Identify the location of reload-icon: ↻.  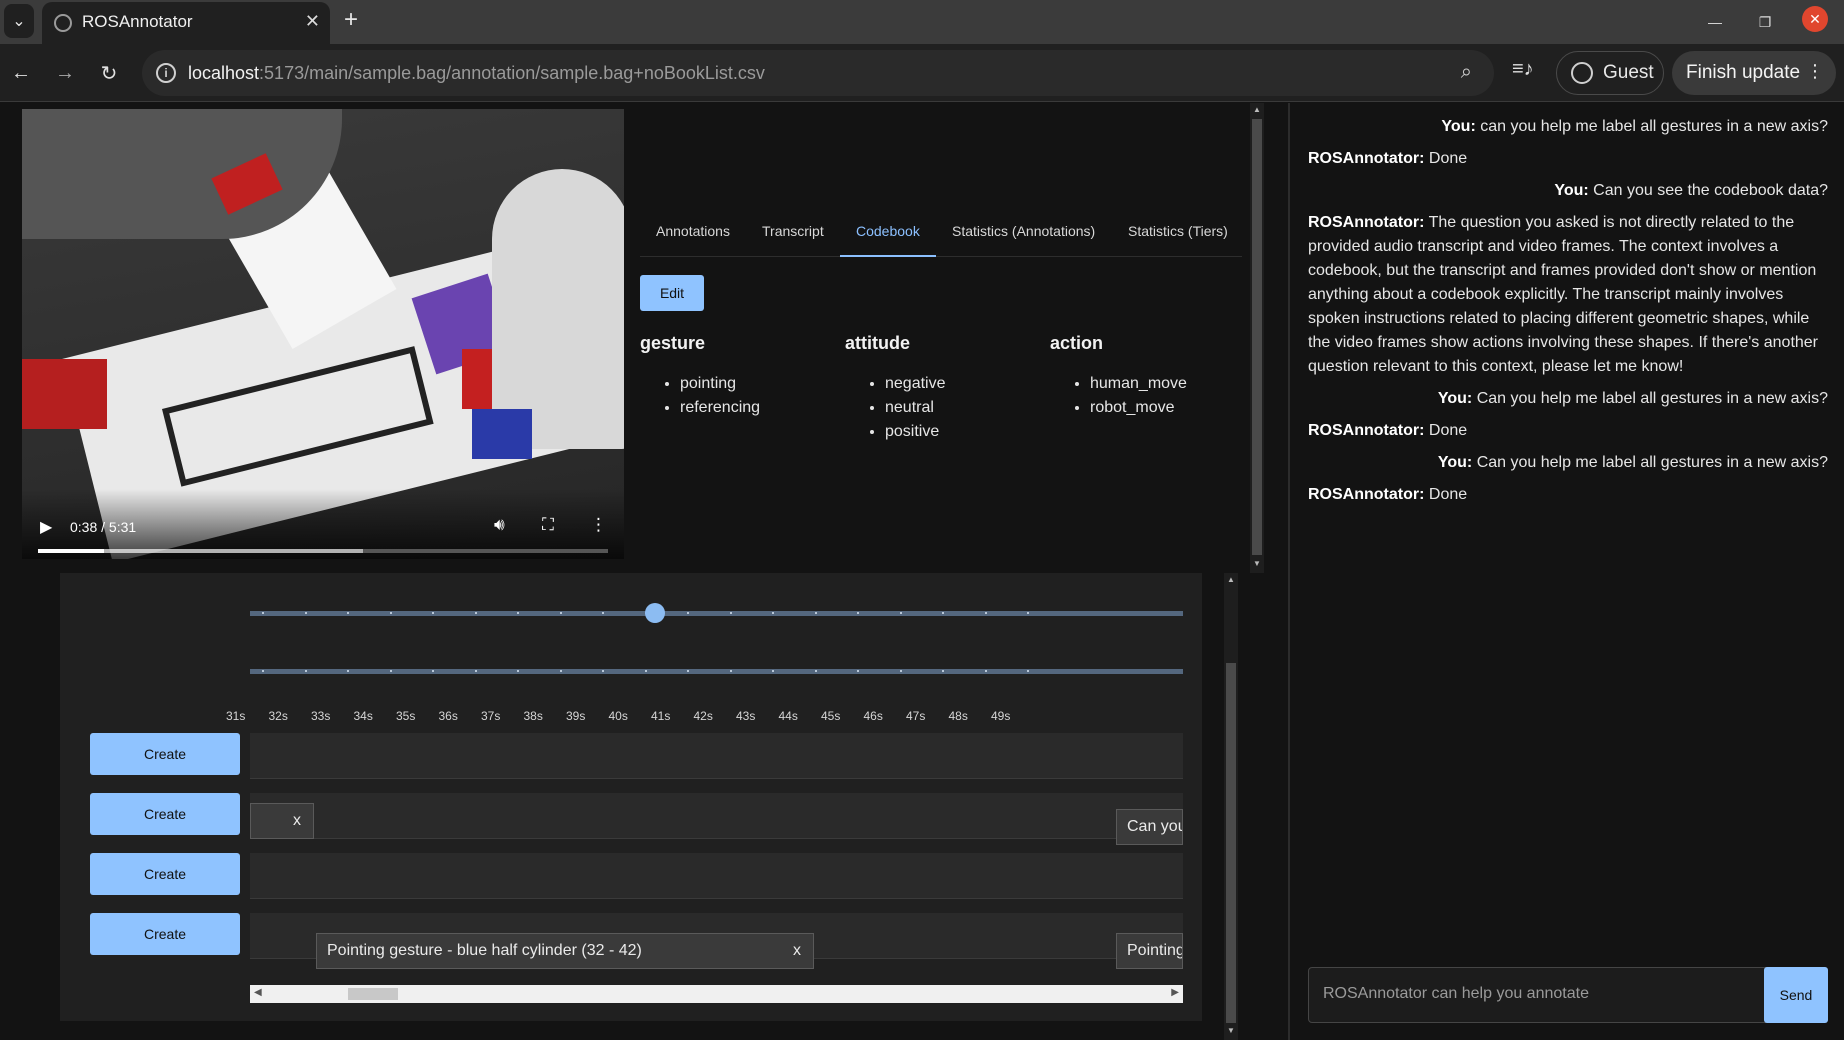
(109, 73).